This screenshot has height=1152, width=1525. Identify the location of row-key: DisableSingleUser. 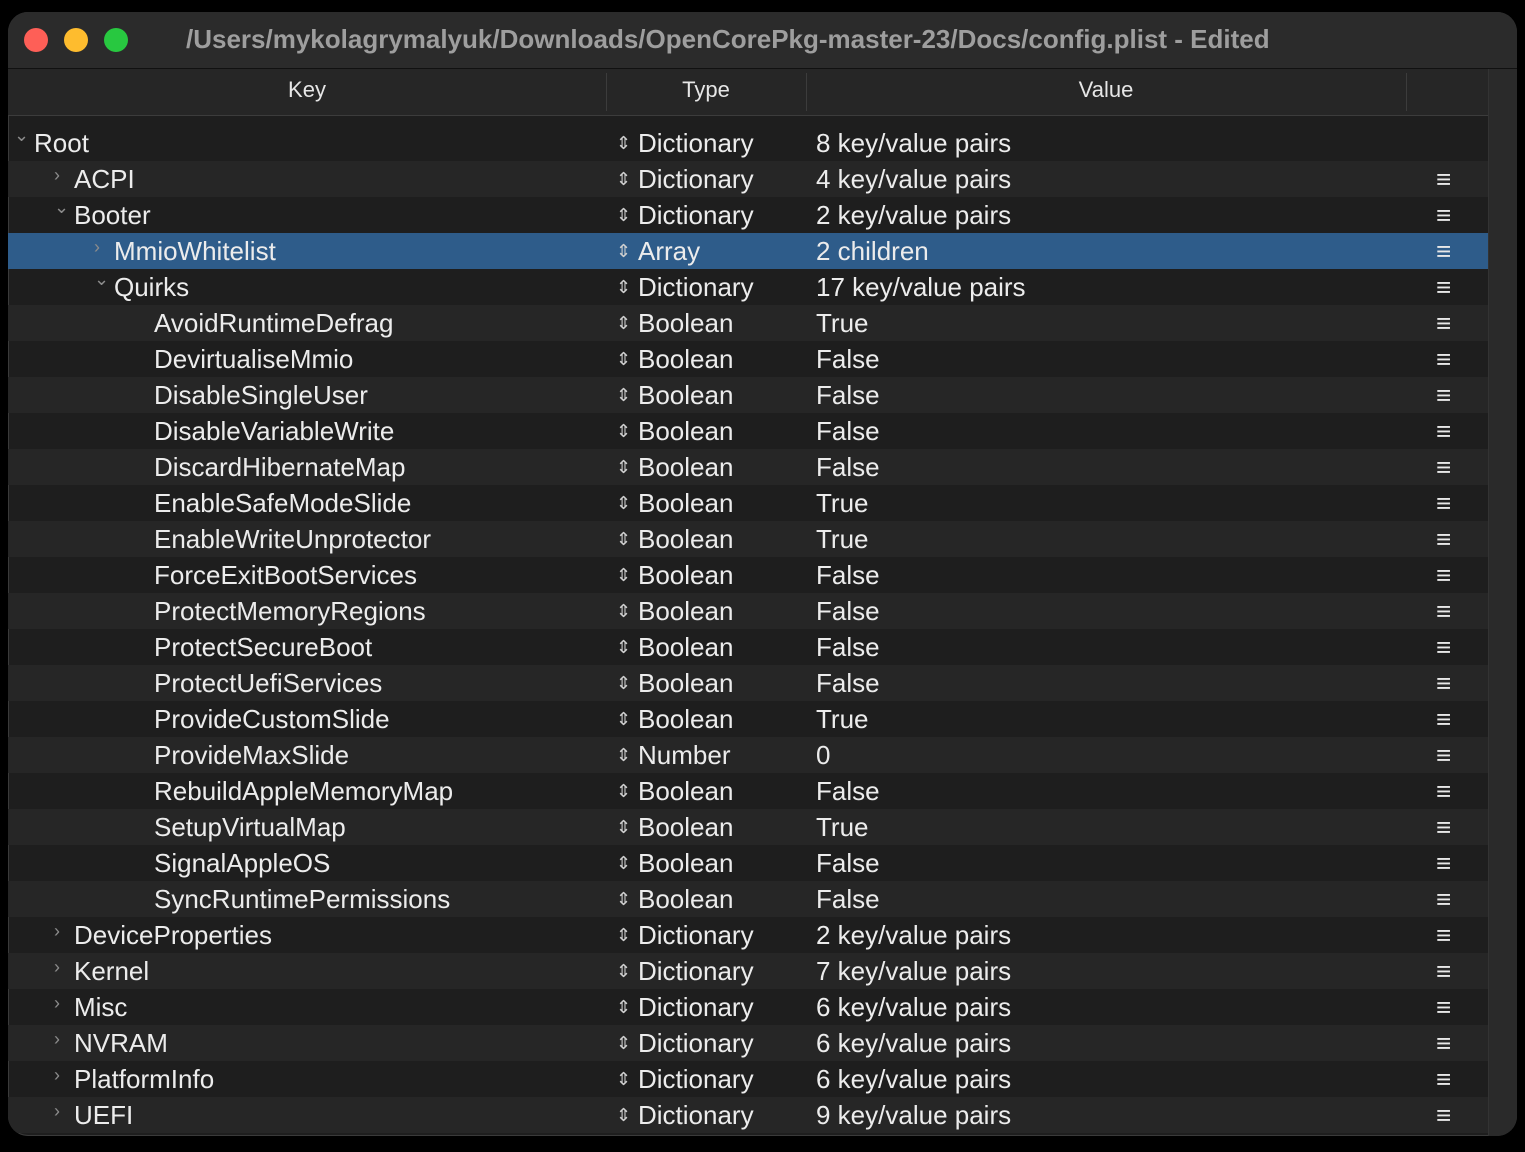
(261, 395).